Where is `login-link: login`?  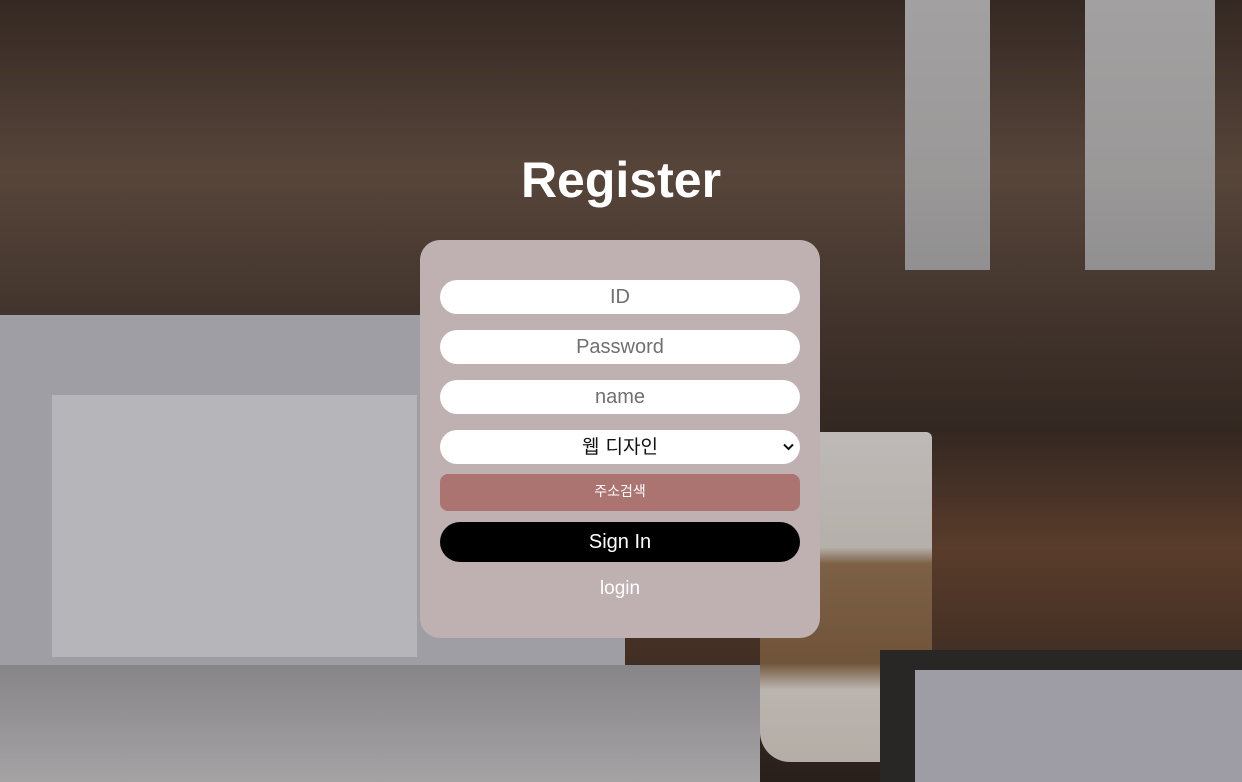
login-link: login is located at coordinates (620, 589).